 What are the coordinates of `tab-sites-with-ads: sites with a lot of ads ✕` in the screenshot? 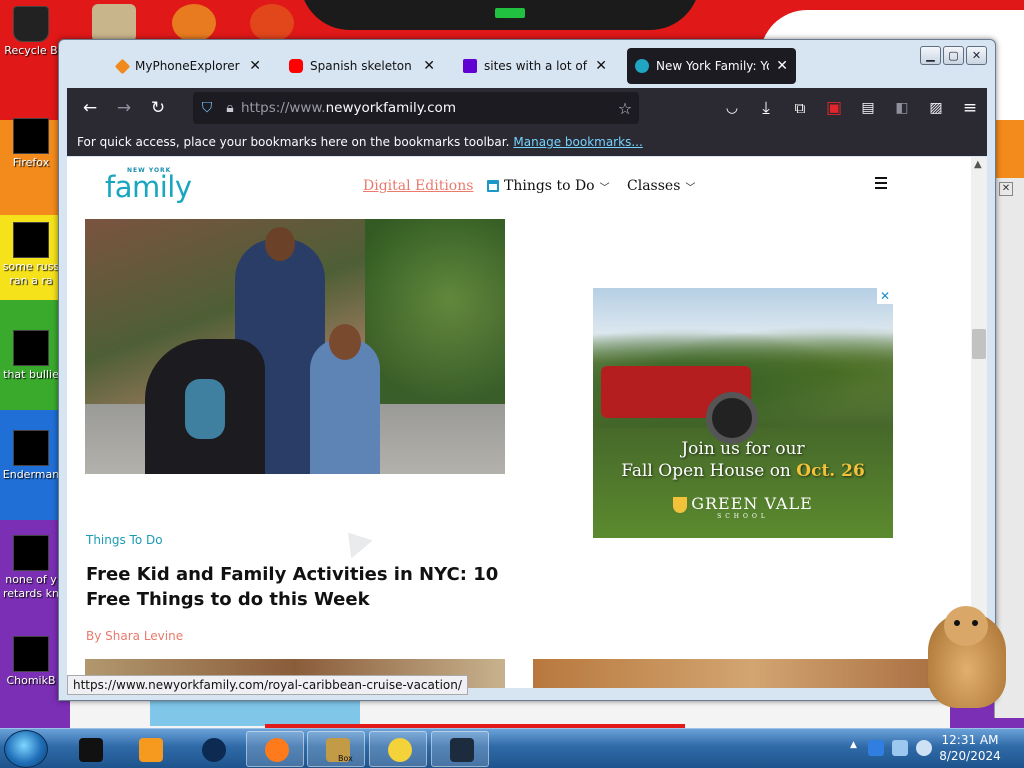 It's located at (535, 66).